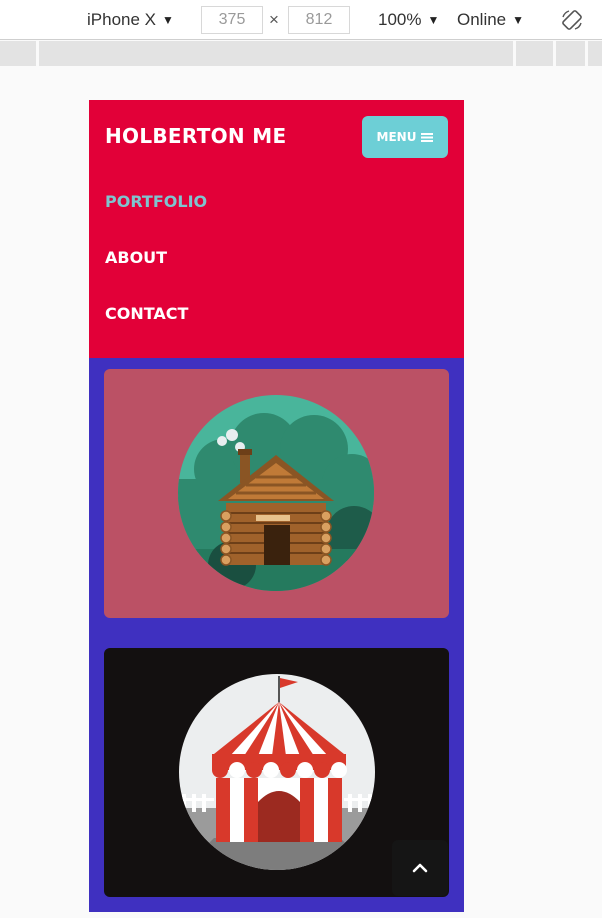  What do you see at coordinates (427, 137) in the screenshot?
I see `hamburger-icon` at bounding box center [427, 137].